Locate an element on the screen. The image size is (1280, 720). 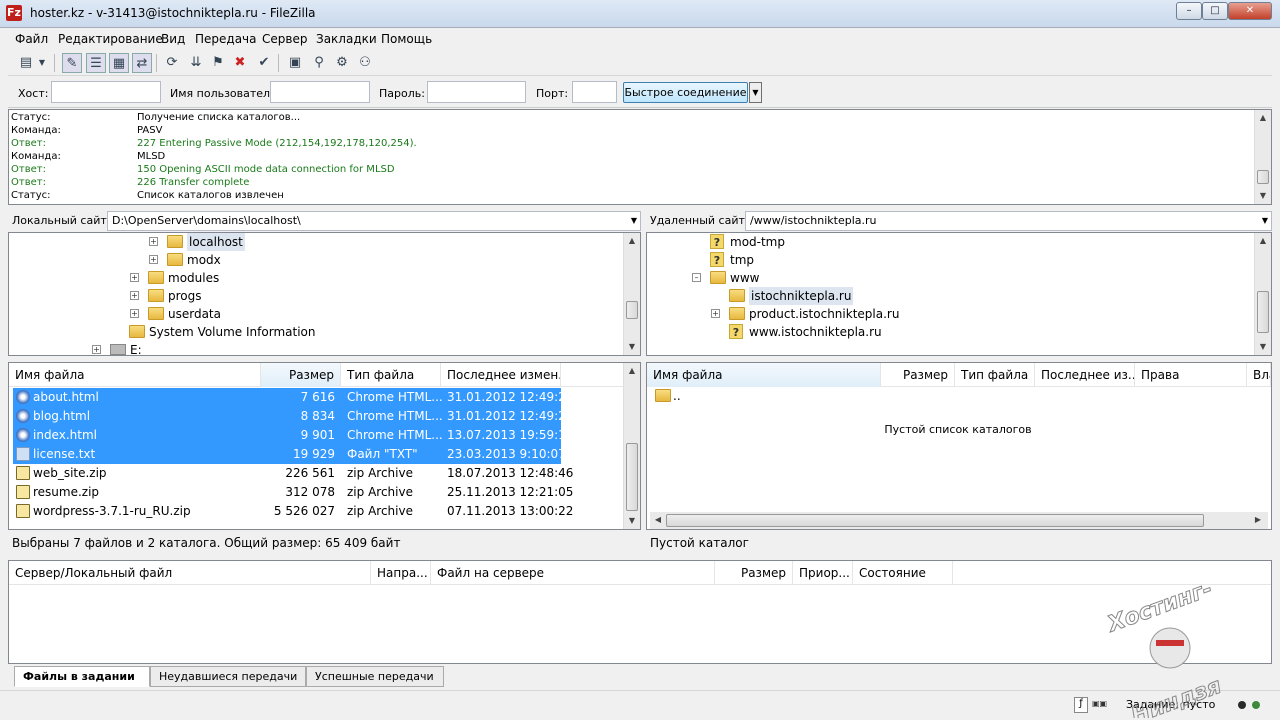
menu-help: Помощь is located at coordinates (406, 39).